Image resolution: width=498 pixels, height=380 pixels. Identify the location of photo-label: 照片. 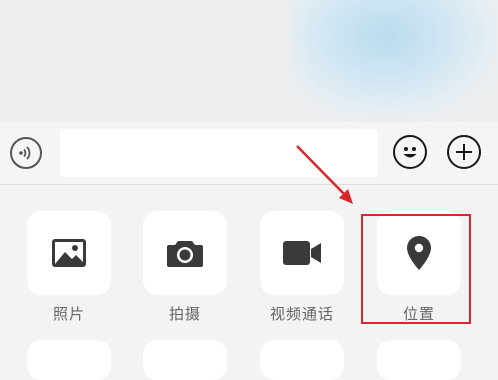
(68, 314).